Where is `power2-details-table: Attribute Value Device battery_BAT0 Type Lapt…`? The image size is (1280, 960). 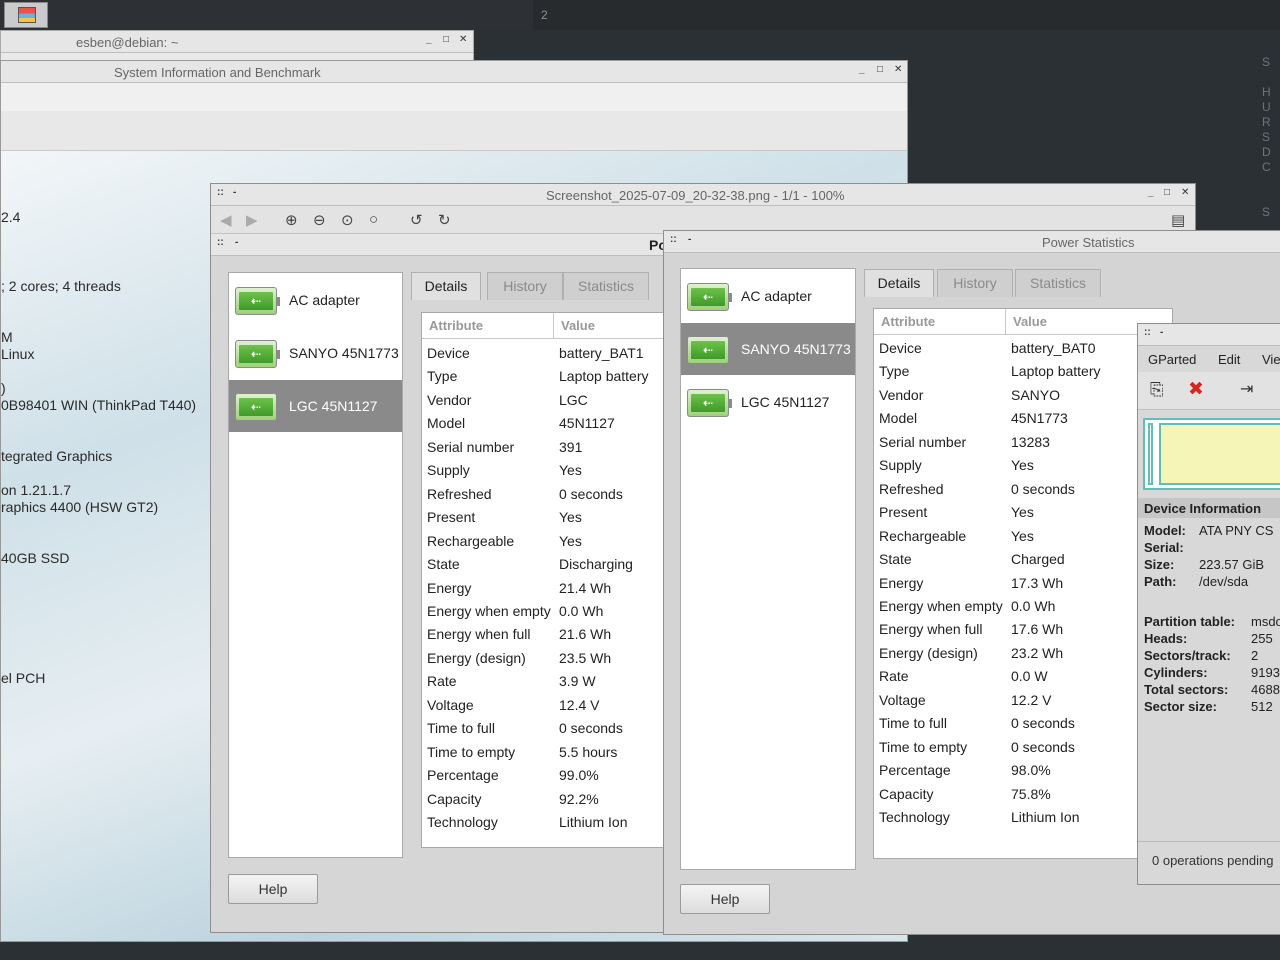 power2-details-table: Attribute Value Device battery_BAT0 Type Lapt… is located at coordinates (1023, 583).